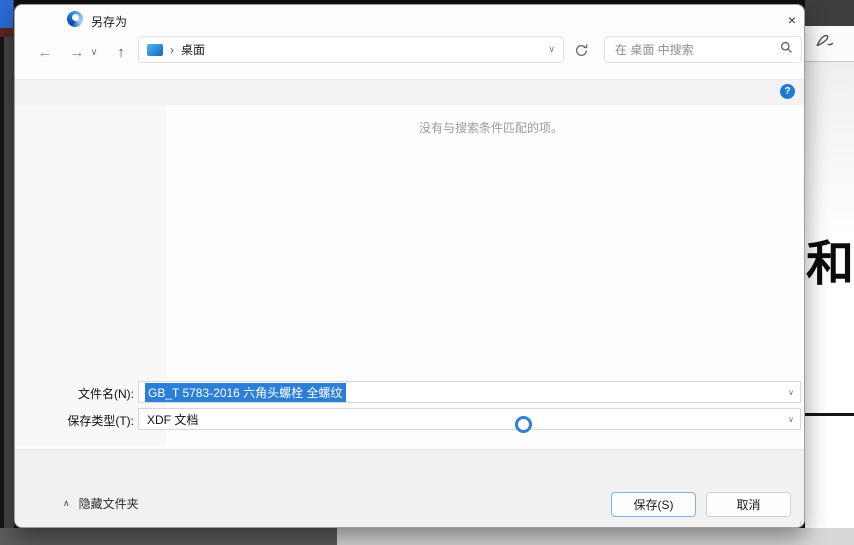 This screenshot has width=854, height=545. Describe the element at coordinates (653, 504) in the screenshot. I see `save-button: 保存(S)` at that location.